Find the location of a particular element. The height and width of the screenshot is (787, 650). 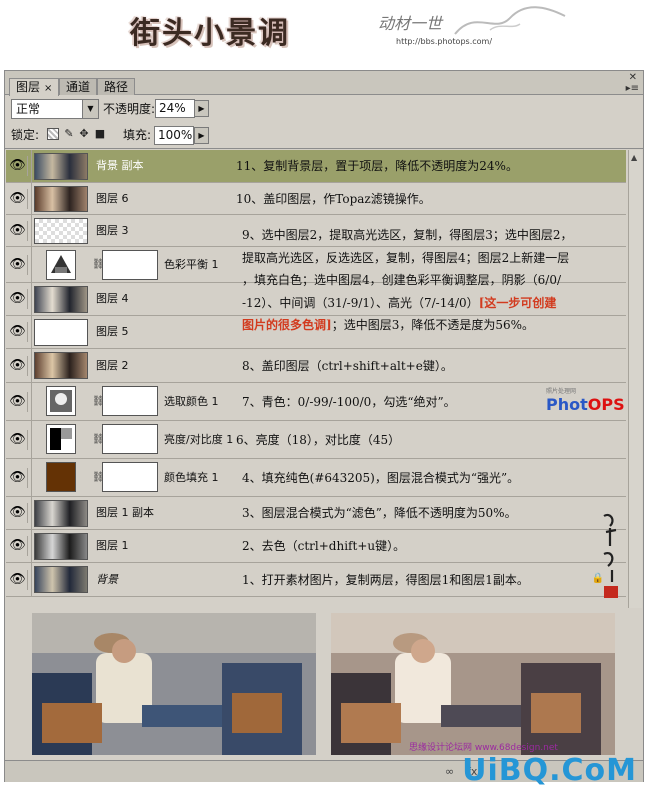

note-9-line-5a: 图片的很多色调] is located at coordinates (287, 325).